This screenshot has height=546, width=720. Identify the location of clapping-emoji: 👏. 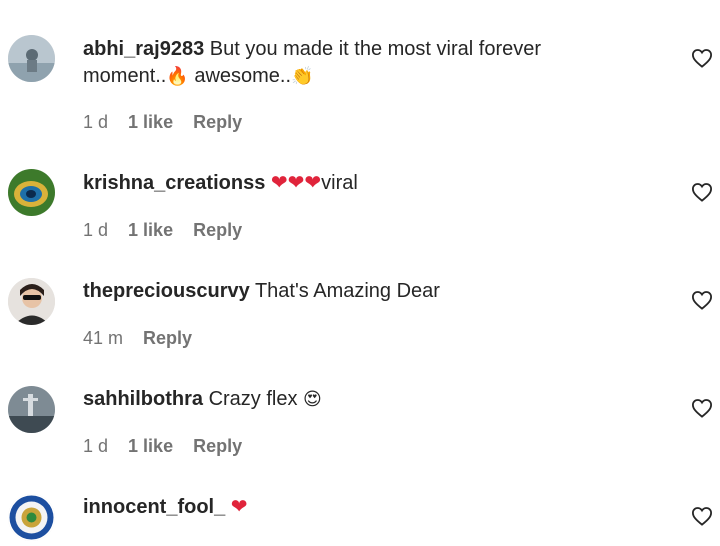
(302, 76).